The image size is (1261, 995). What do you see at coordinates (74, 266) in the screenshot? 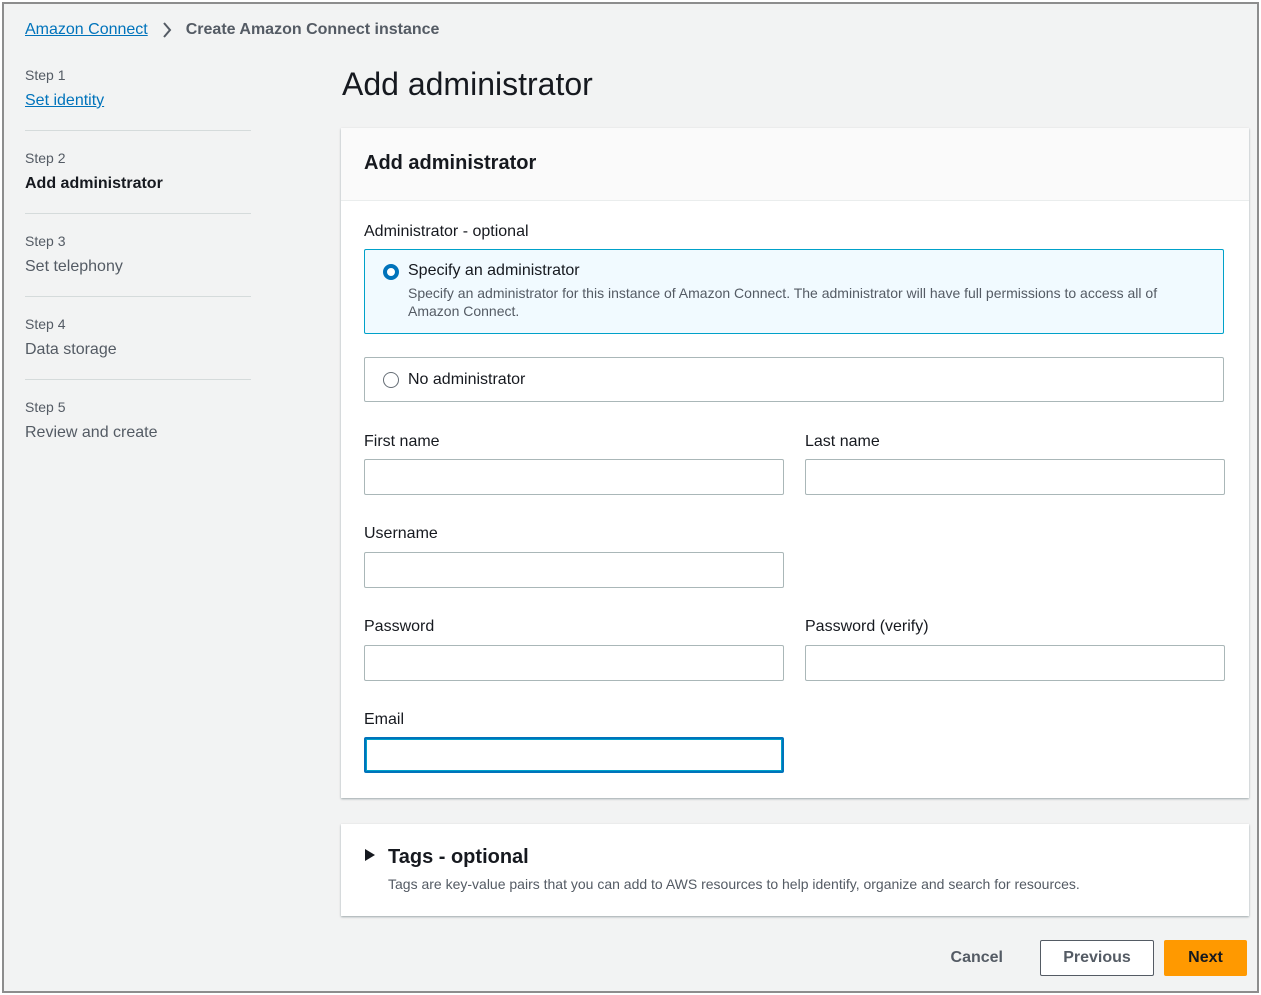
I see `step-label-set-telephony: Set telephony` at bounding box center [74, 266].